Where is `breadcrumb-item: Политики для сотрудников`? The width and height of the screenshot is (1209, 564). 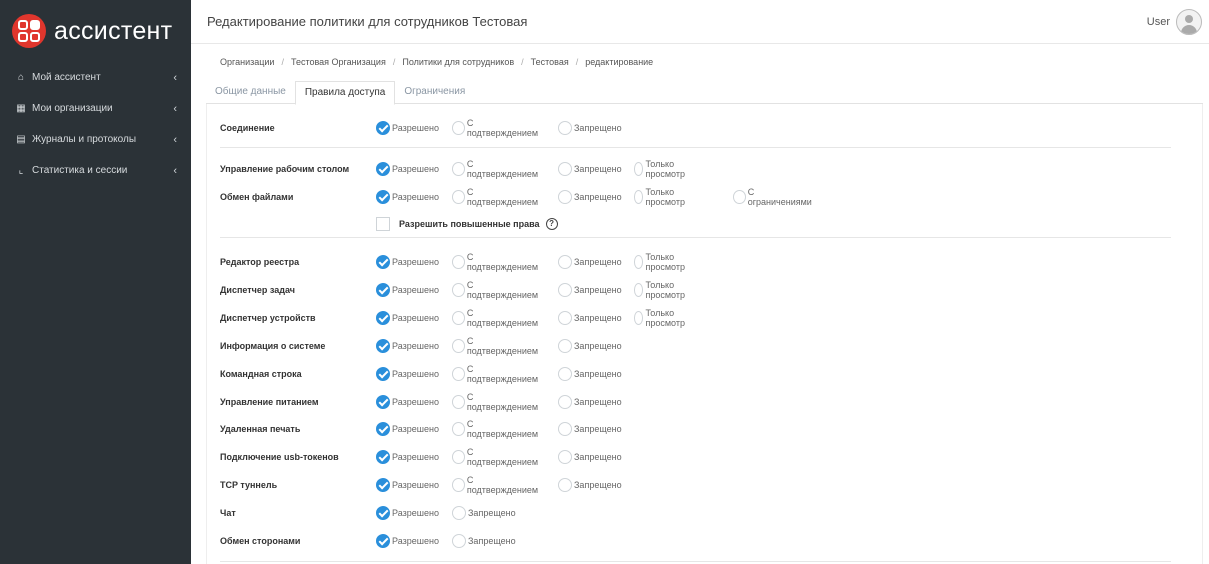 breadcrumb-item: Политики для сотрудников is located at coordinates (458, 62).